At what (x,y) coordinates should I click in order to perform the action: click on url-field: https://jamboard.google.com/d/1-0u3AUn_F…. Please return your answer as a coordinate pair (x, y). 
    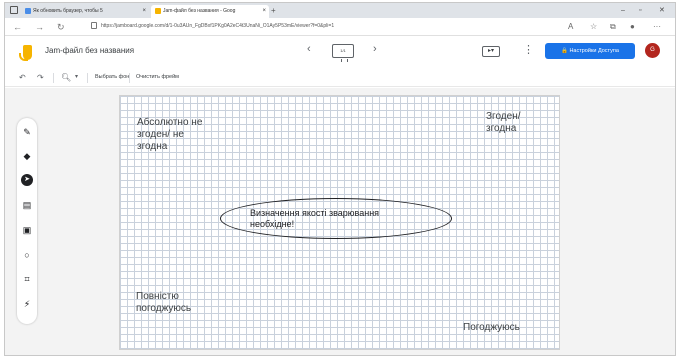
    Looking at the image, I should click on (217, 26).